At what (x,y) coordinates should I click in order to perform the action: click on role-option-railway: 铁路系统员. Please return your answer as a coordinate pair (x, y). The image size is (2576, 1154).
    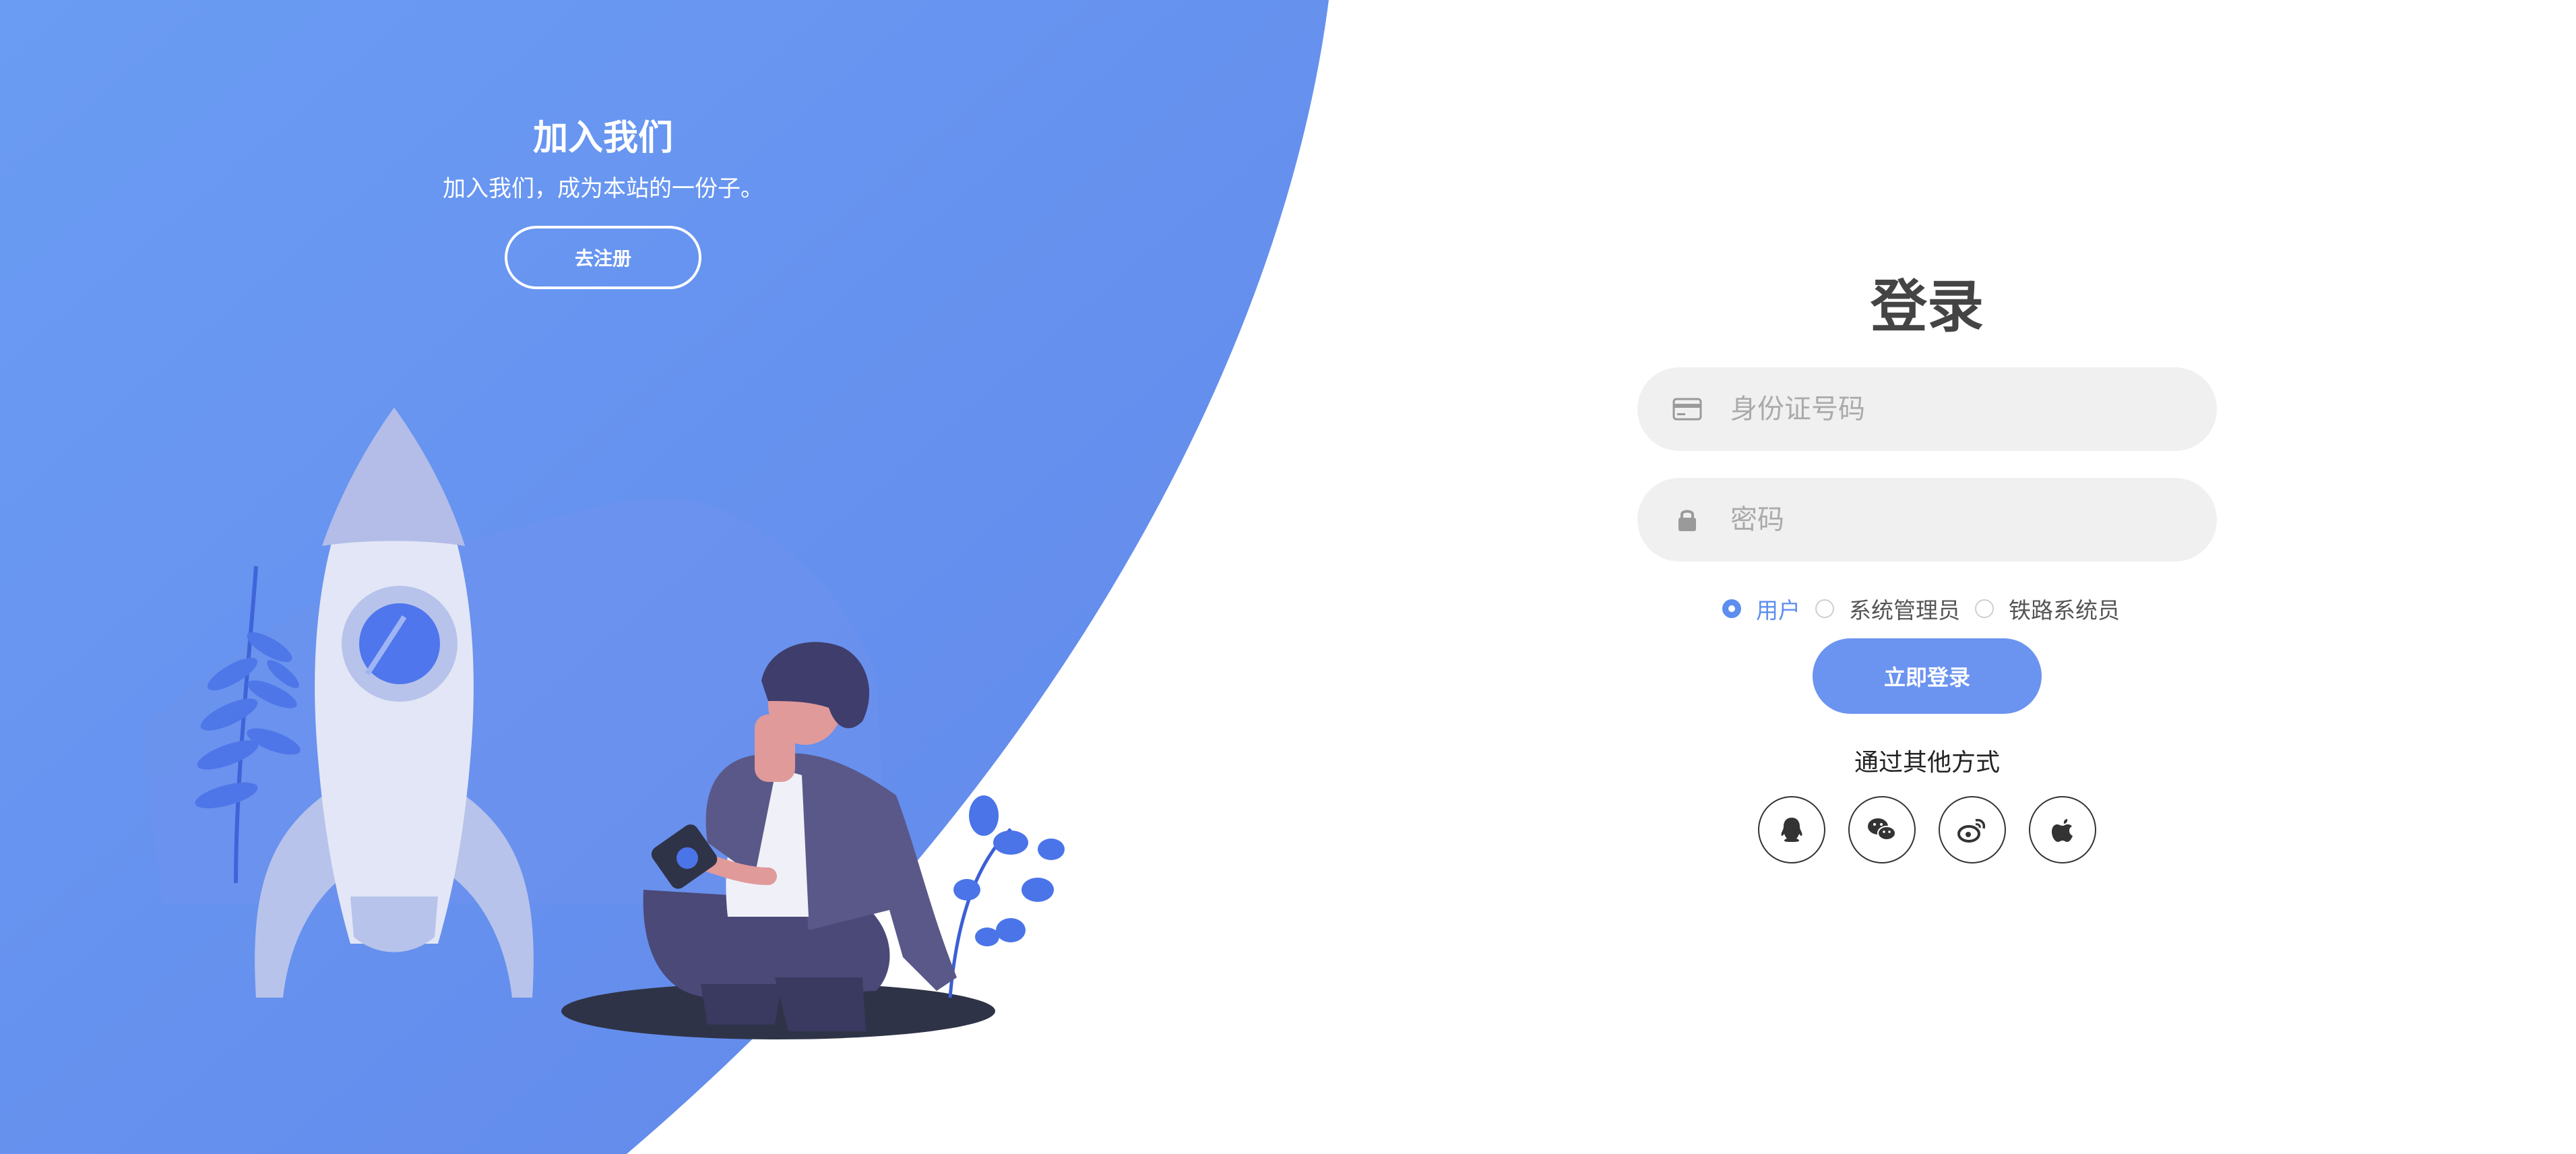
    Looking at the image, I should click on (2052, 609).